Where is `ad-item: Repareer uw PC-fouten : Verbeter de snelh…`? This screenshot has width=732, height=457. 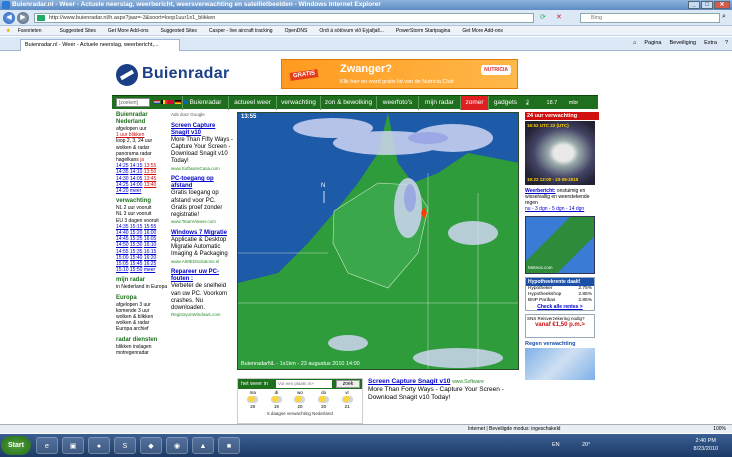 ad-item: Repareer uw PC-fouten : Verbeter de snelh… is located at coordinates (202, 294).